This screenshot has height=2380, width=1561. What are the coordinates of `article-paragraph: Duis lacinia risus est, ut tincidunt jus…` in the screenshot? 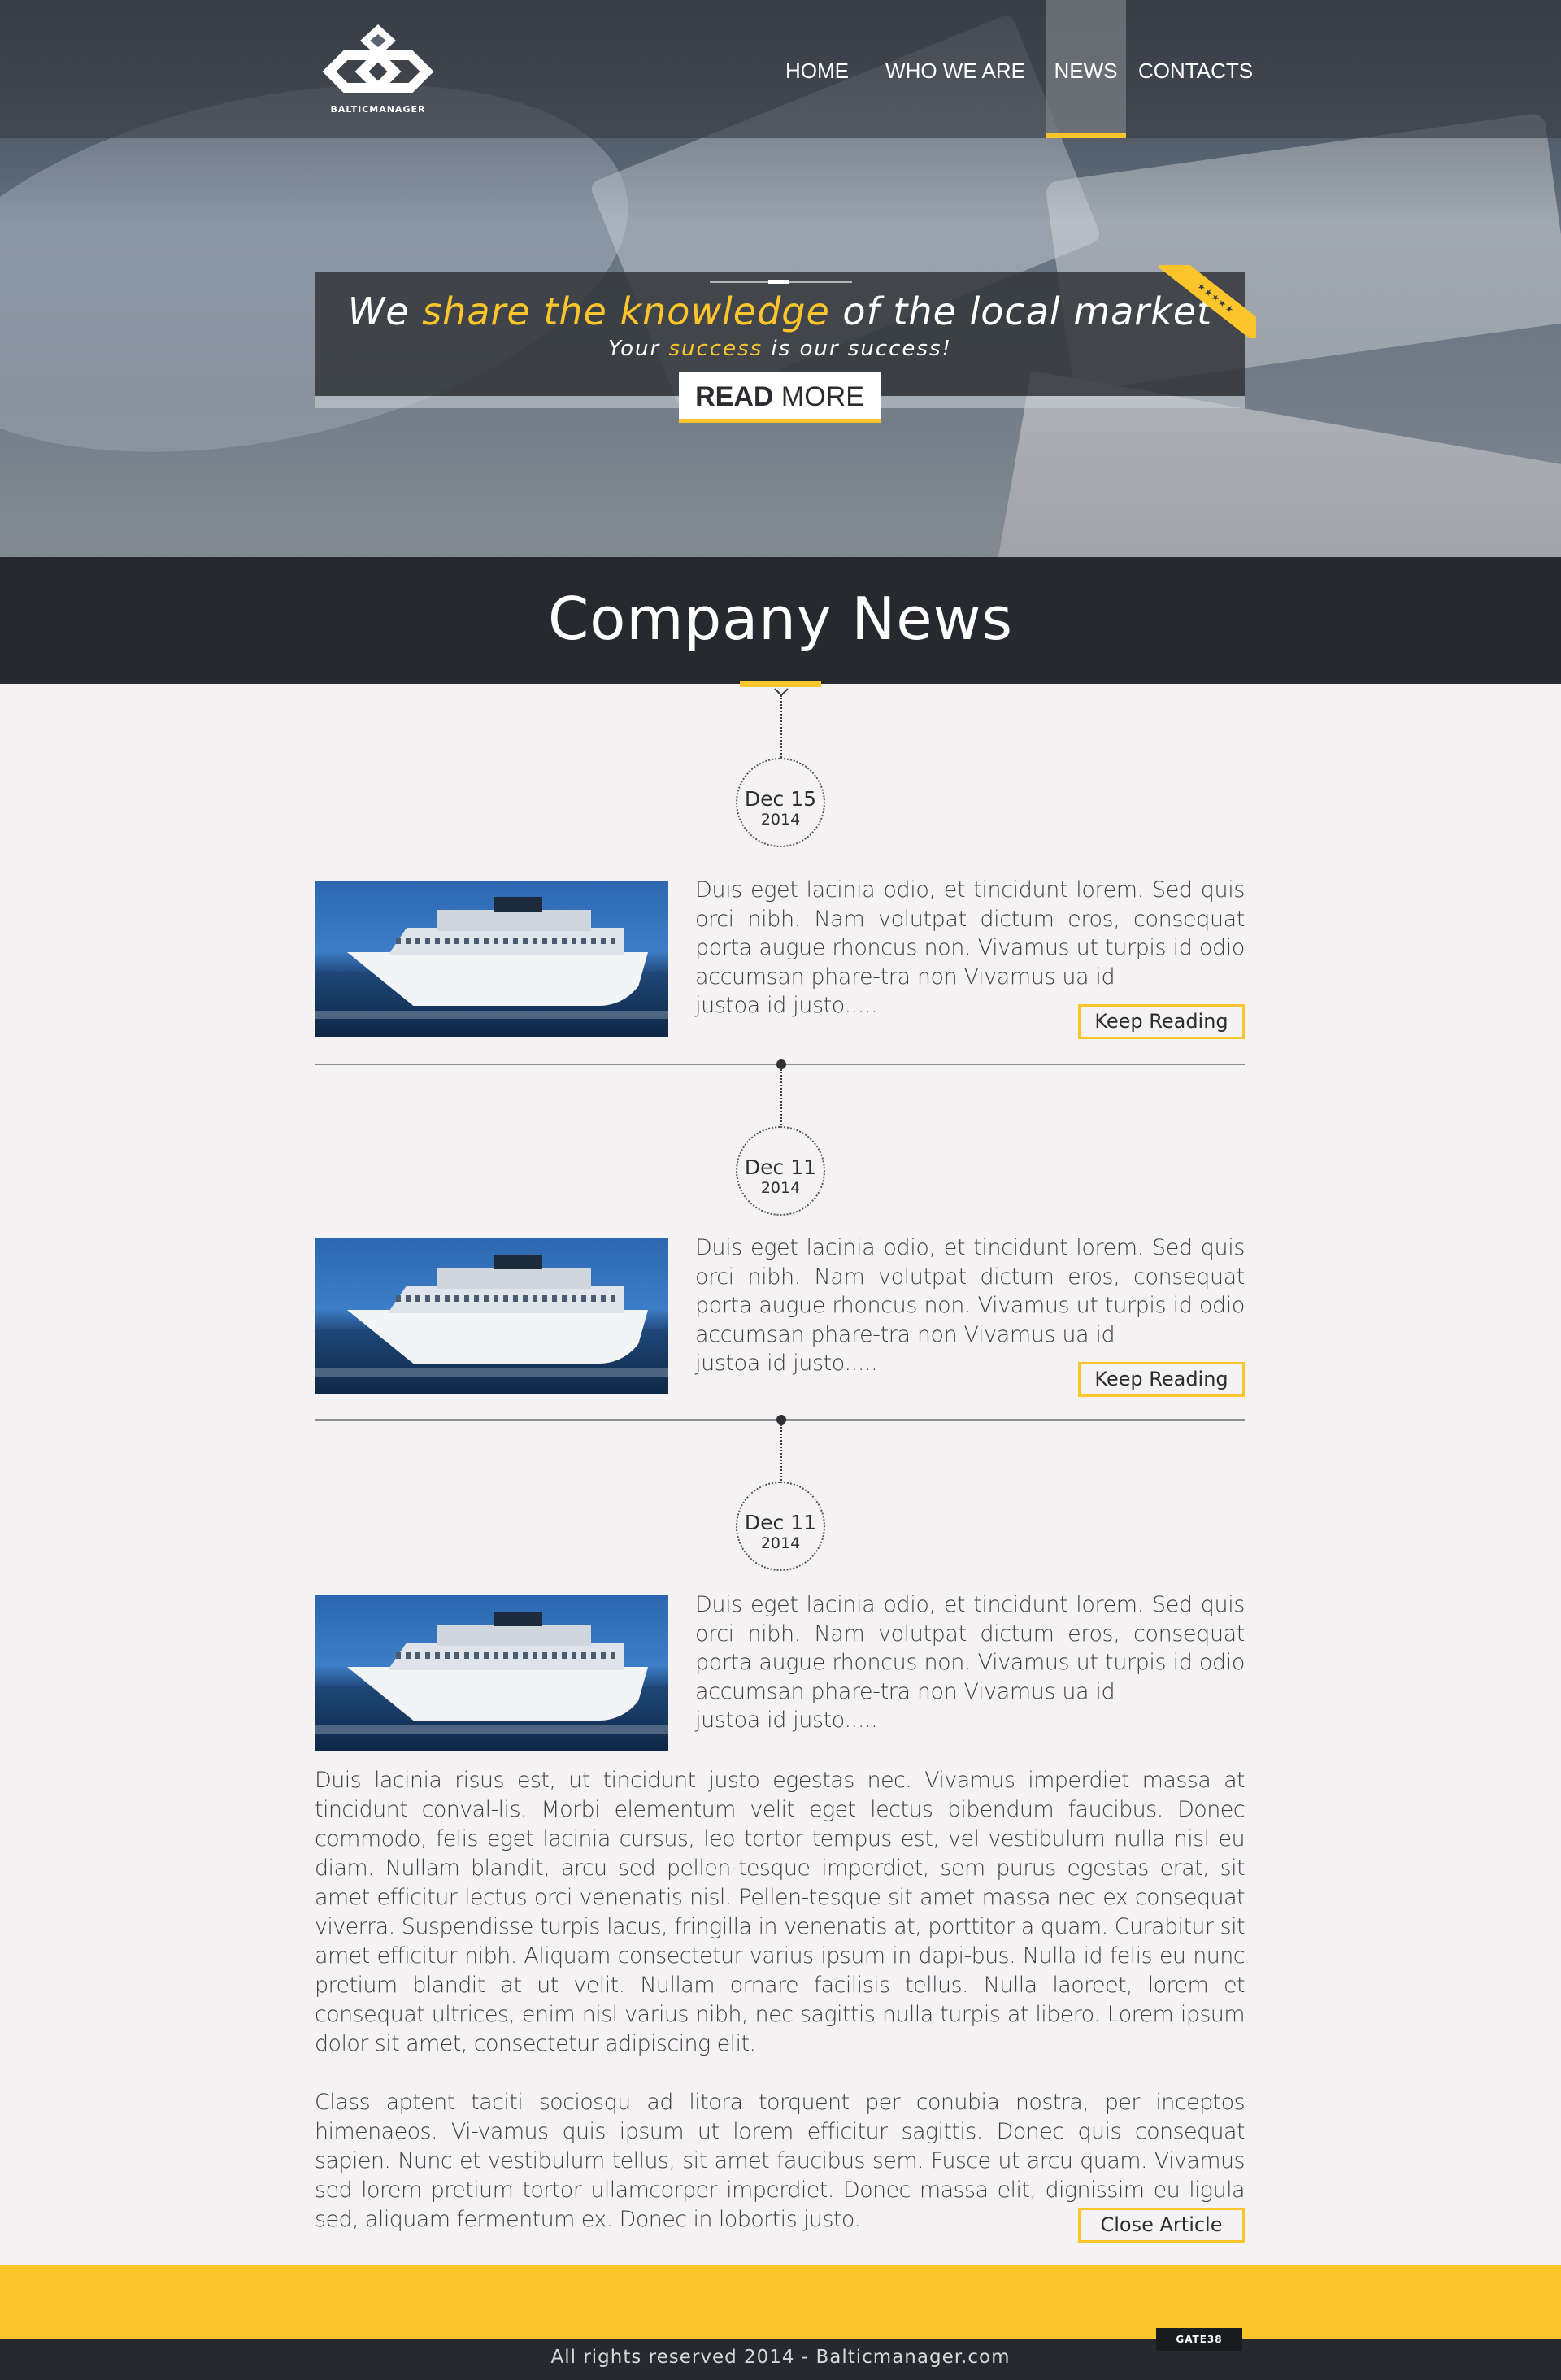 It's located at (780, 1912).